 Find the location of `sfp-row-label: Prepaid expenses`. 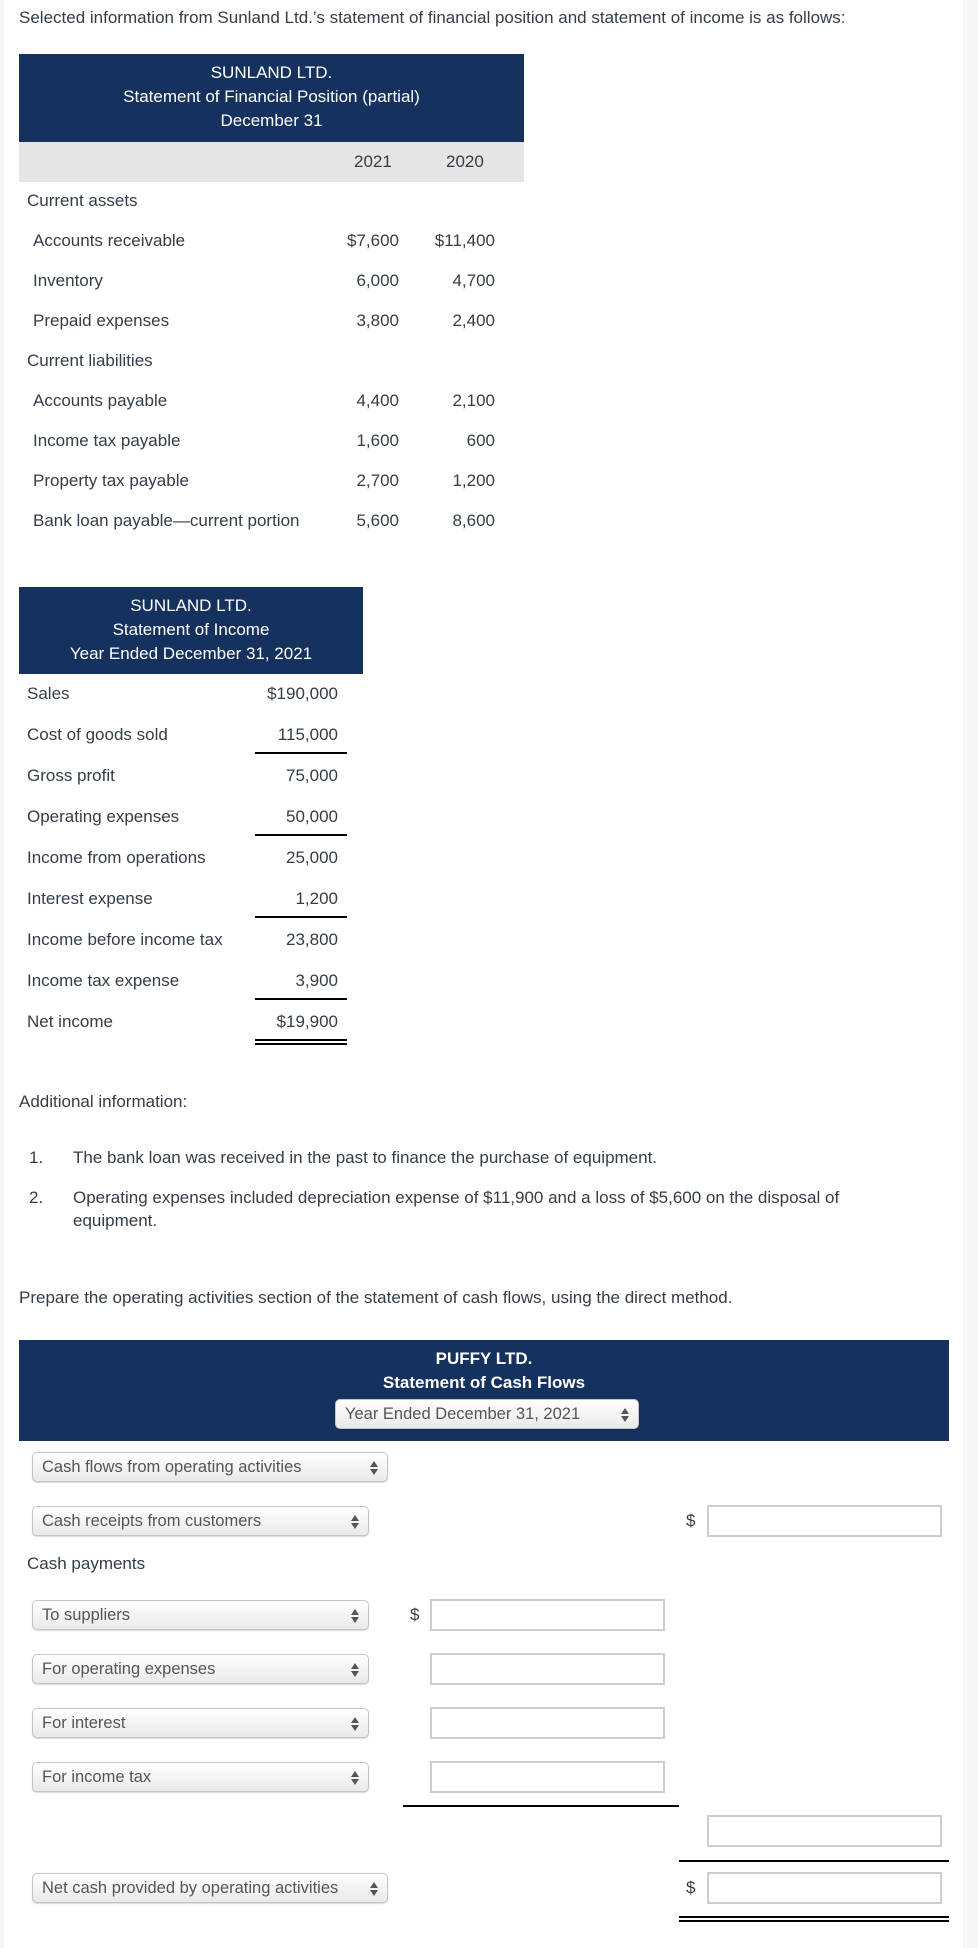

sfp-row-label: Prepaid expenses is located at coordinates (101, 320).